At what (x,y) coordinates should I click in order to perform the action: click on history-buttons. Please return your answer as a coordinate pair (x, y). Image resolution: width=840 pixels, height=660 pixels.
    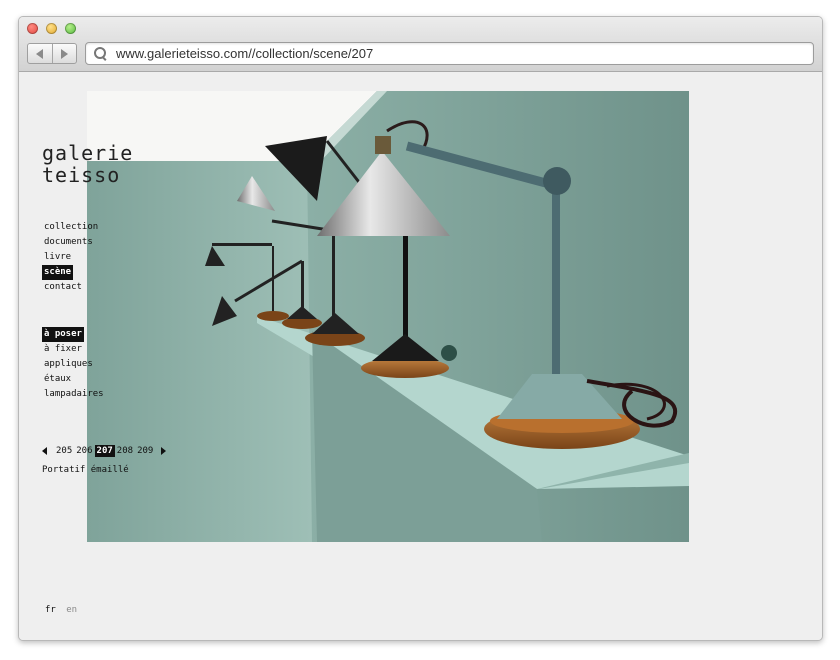
    Looking at the image, I should click on (52, 53).